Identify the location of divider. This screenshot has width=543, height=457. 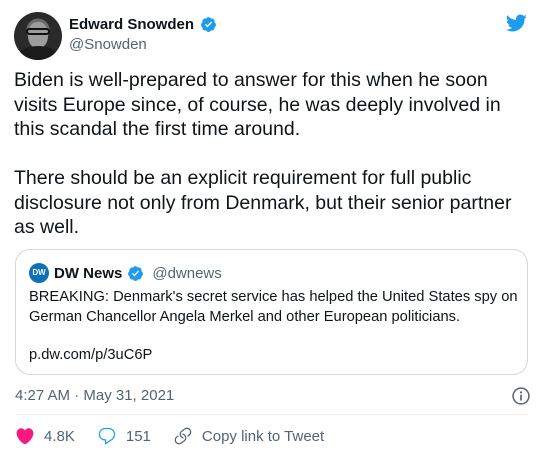
(271, 414).